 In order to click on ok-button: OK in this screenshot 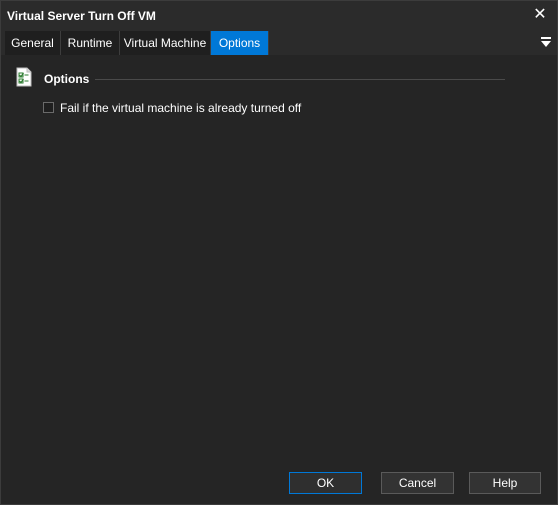, I will do `click(325, 483)`.